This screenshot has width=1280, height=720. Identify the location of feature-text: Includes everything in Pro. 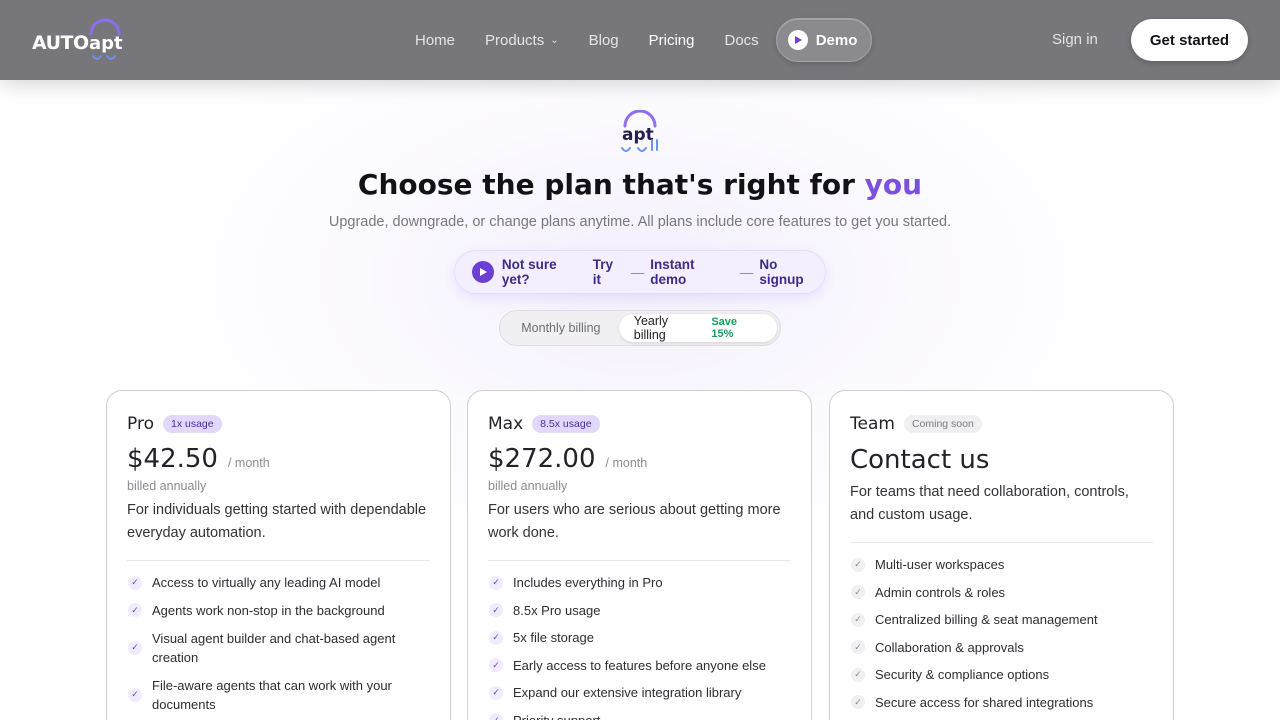
(588, 583).